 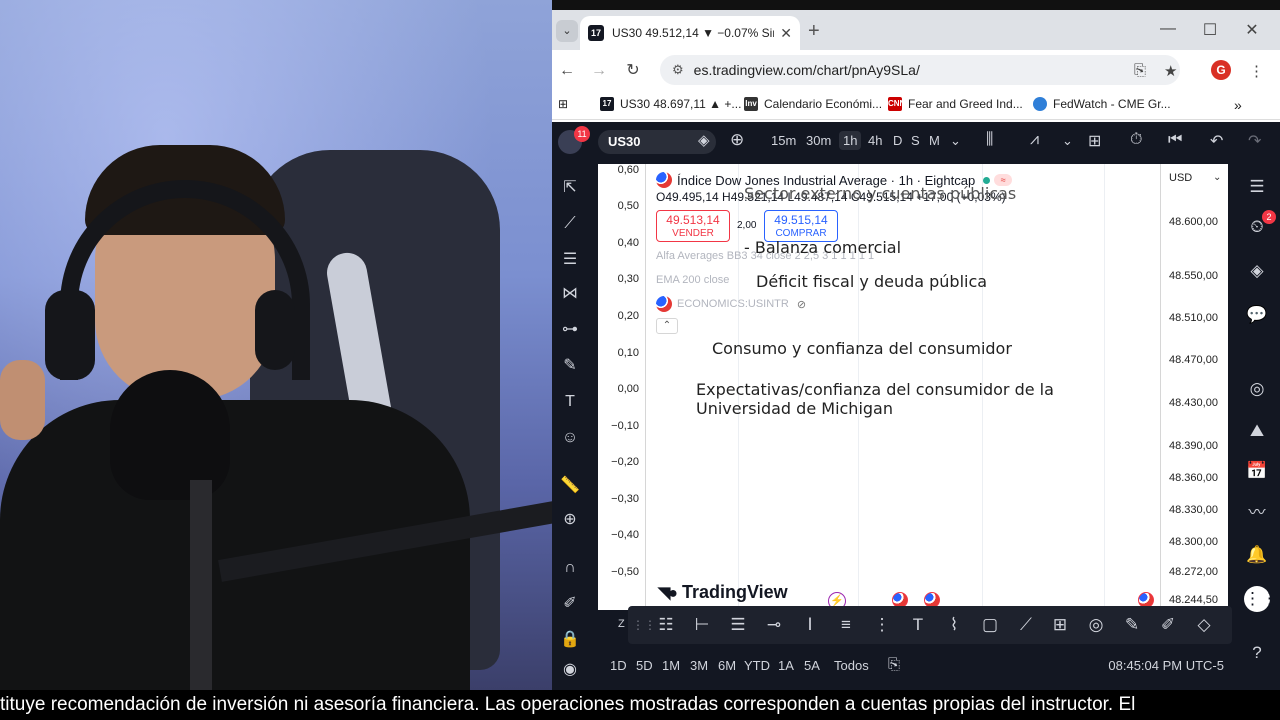 What do you see at coordinates (1254, 141) in the screenshot?
I see `redo-icon: ↷` at bounding box center [1254, 141].